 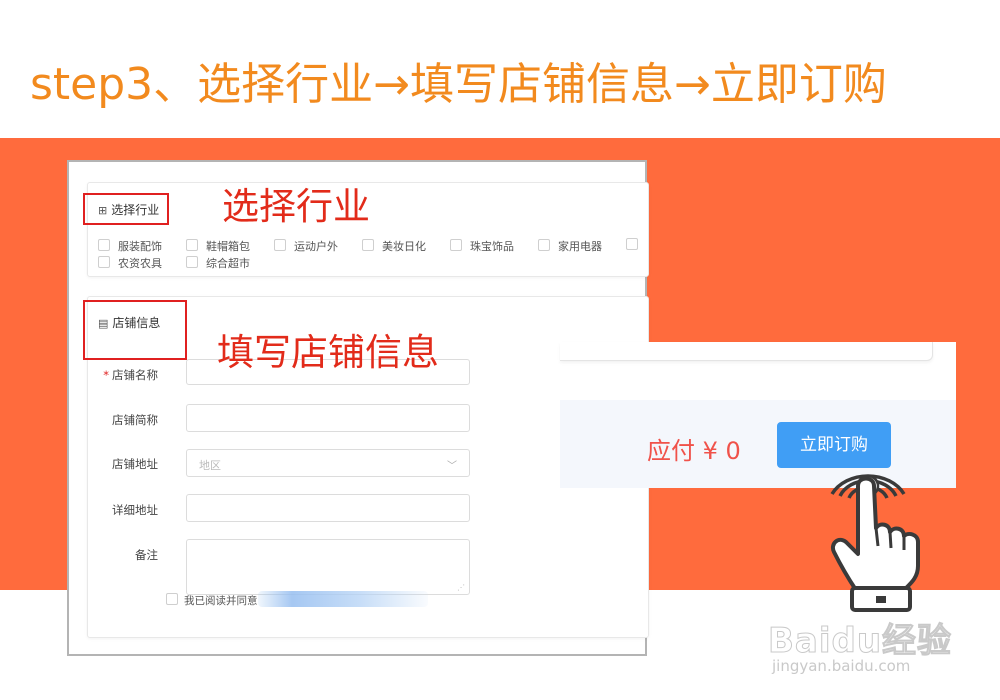 What do you see at coordinates (343, 599) in the screenshot?
I see `blurred-agreement-link` at bounding box center [343, 599].